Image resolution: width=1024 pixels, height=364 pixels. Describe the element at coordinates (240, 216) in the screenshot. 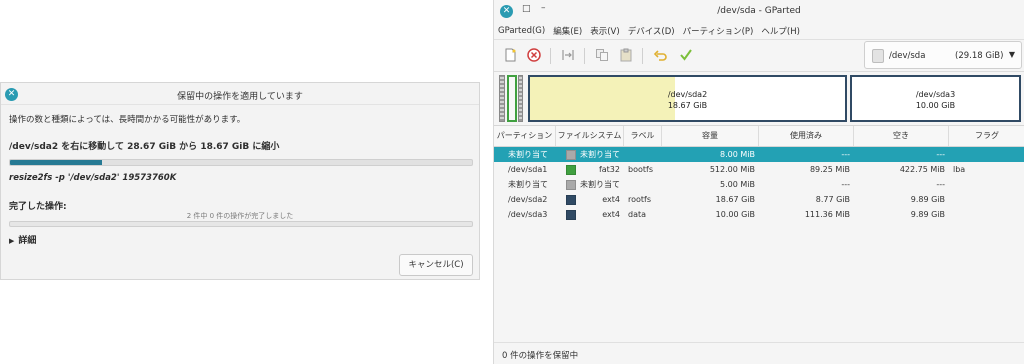

I see `completed-status: 2 件中 0 件の操作が完了しました` at that location.